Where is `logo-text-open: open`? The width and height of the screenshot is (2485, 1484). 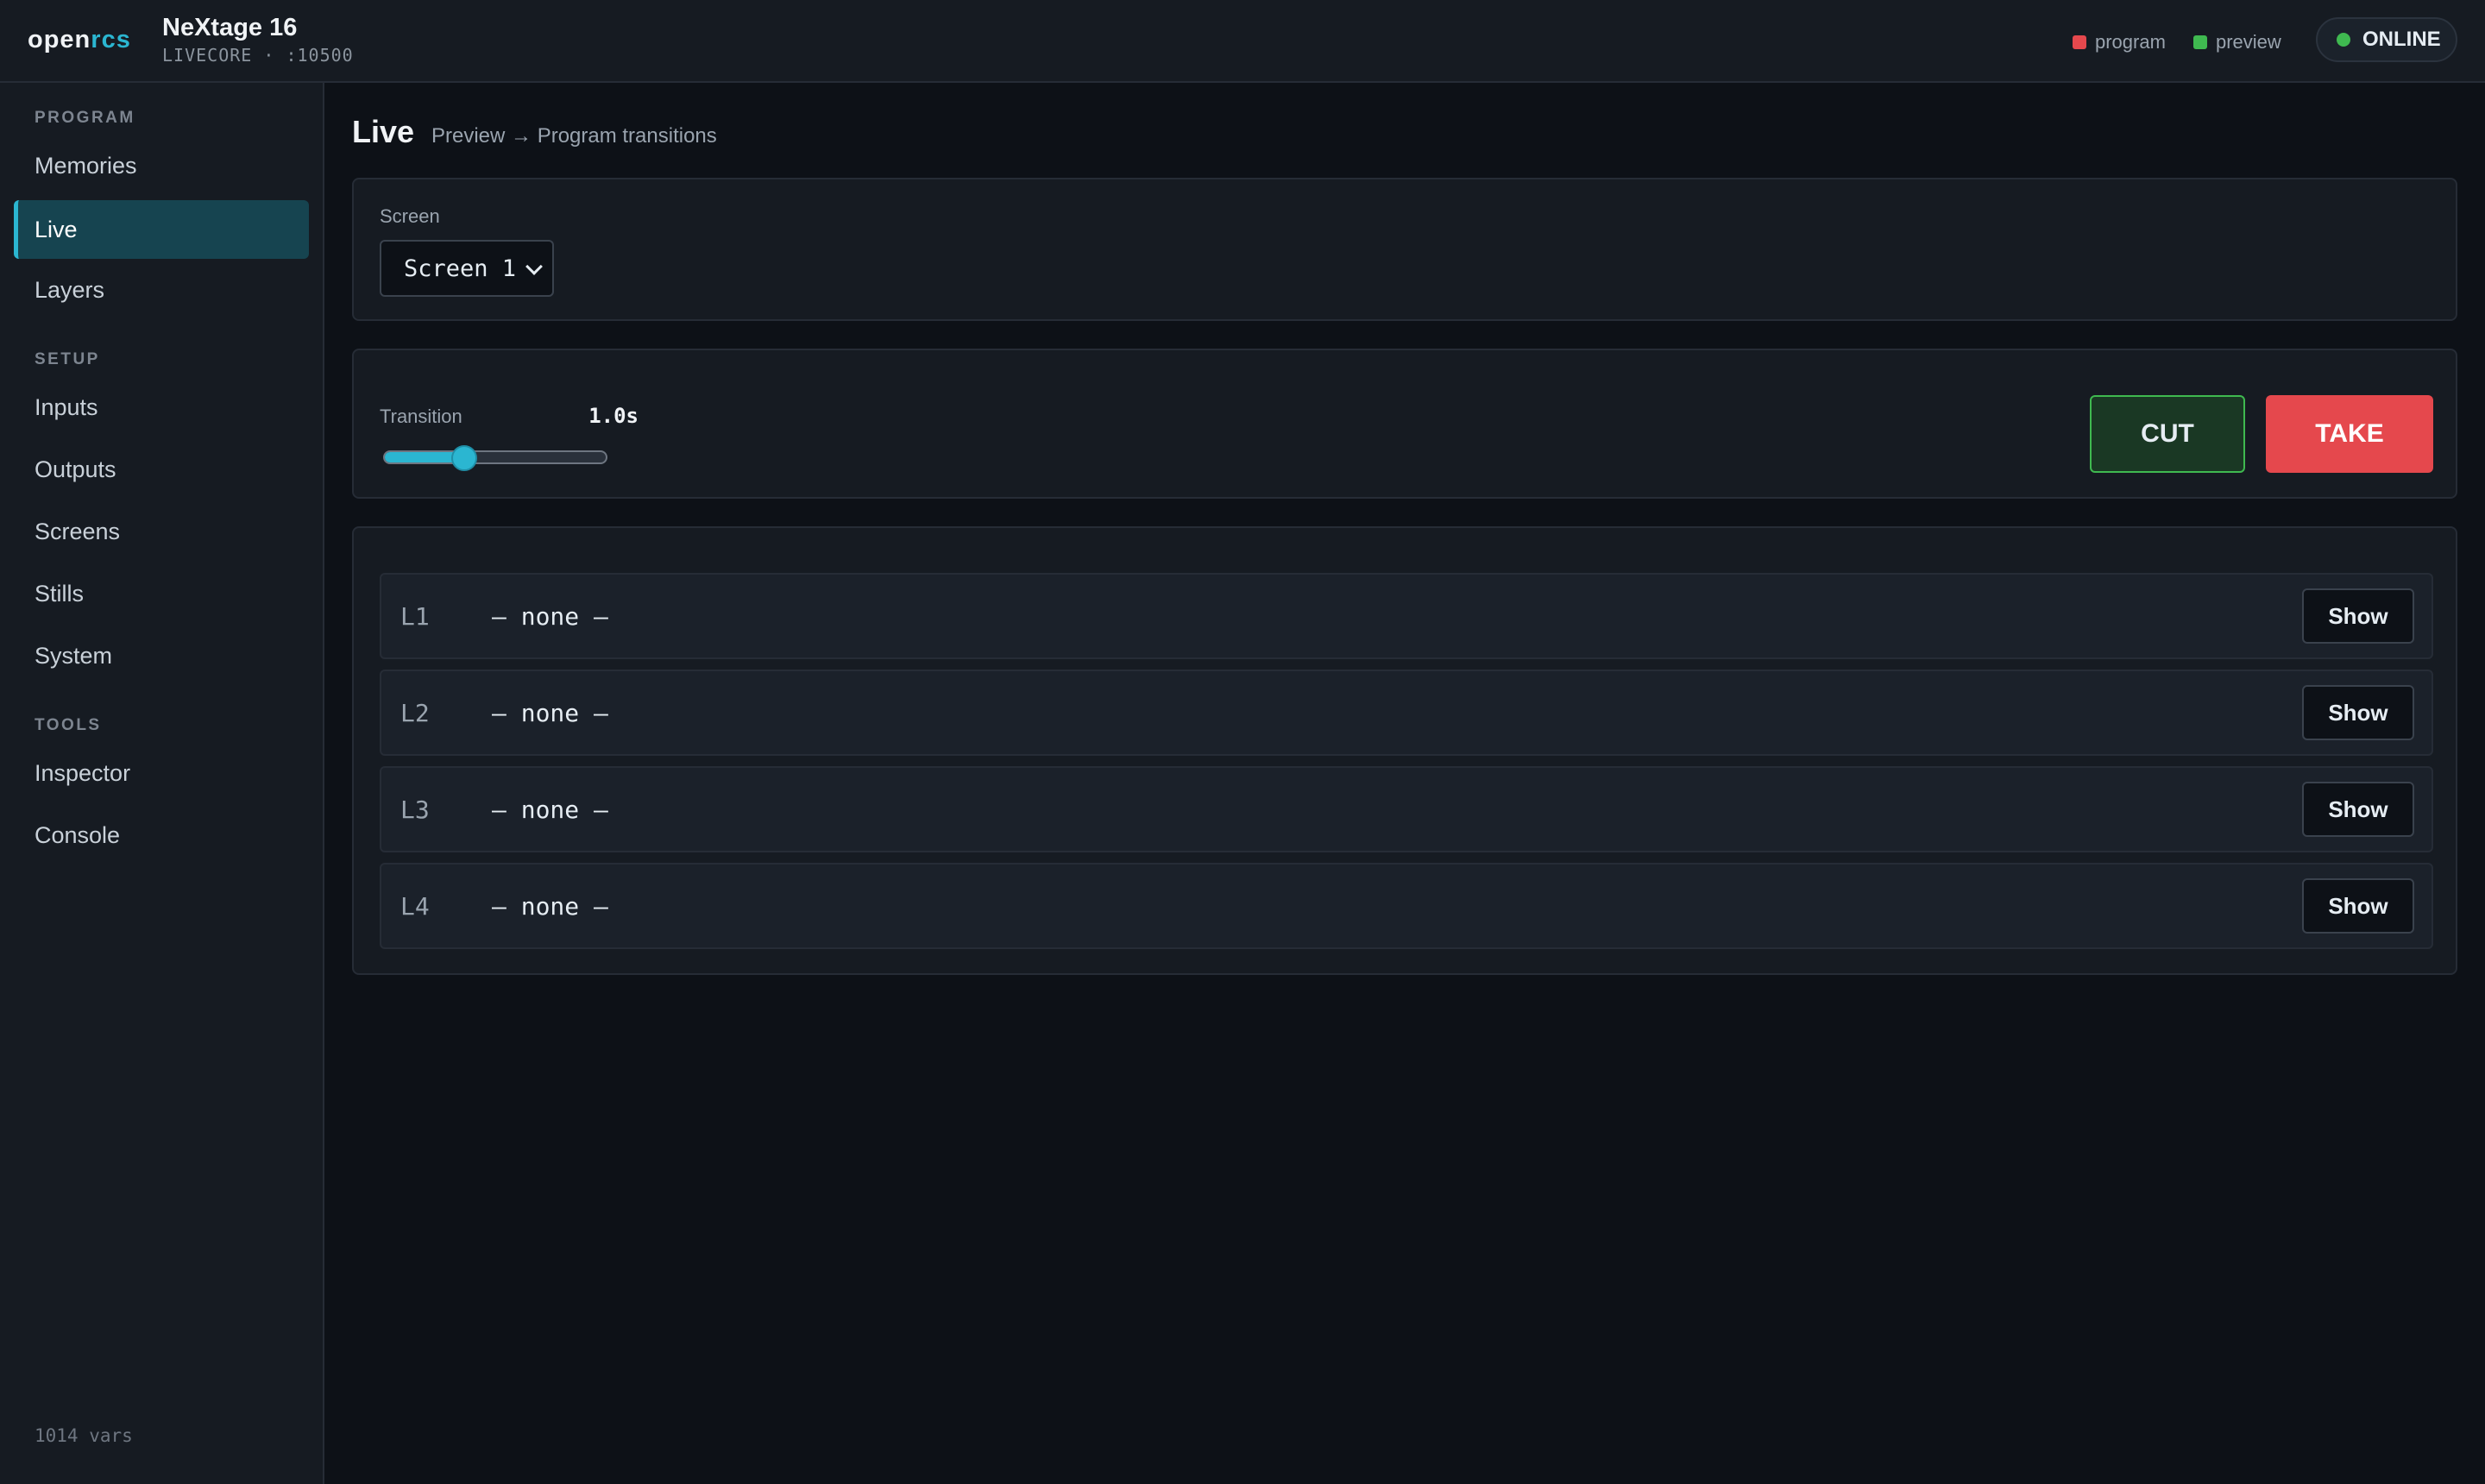 logo-text-open: open is located at coordinates (60, 39).